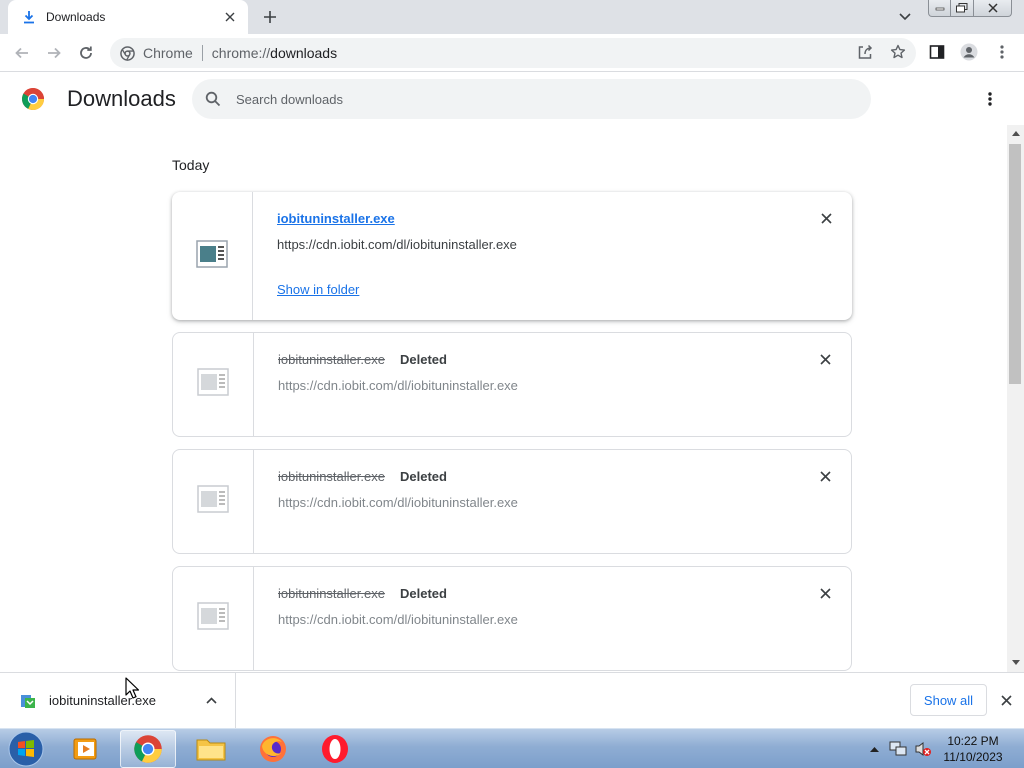 The image size is (1024, 768). I want to click on start-button-windows-icon, so click(26, 749).